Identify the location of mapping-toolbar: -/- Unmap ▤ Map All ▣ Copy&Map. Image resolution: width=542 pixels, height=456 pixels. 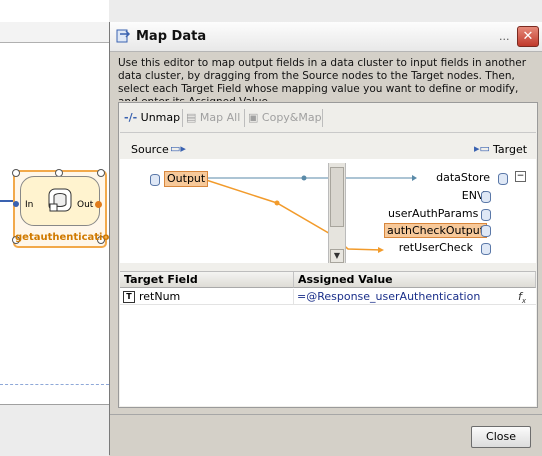
(328, 118).